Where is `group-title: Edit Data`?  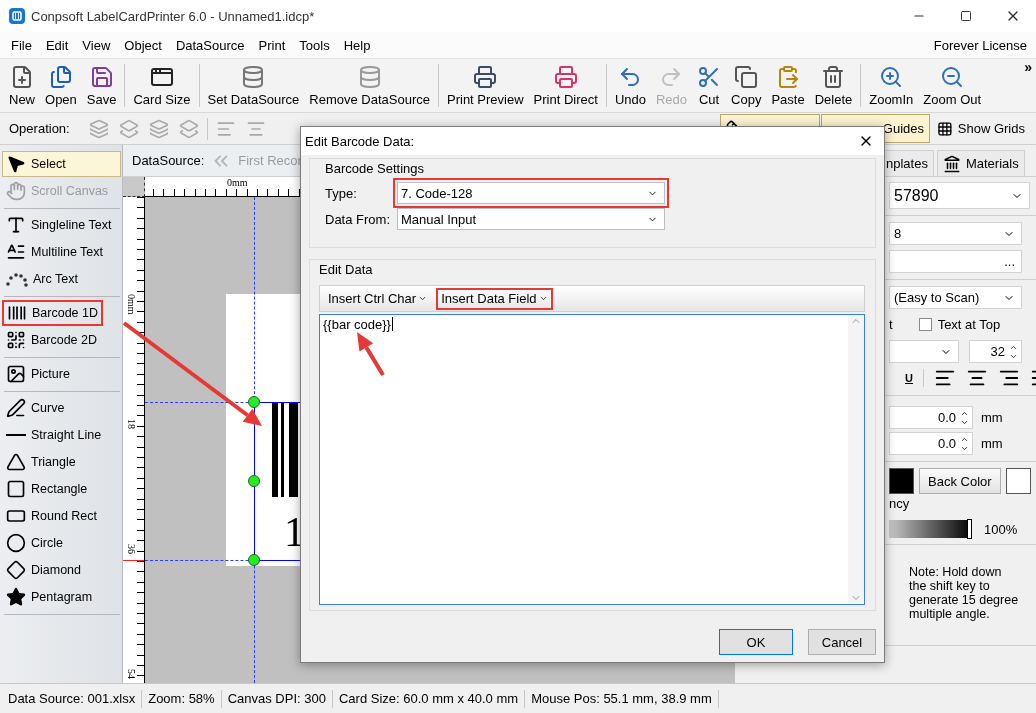 group-title: Edit Data is located at coordinates (346, 269).